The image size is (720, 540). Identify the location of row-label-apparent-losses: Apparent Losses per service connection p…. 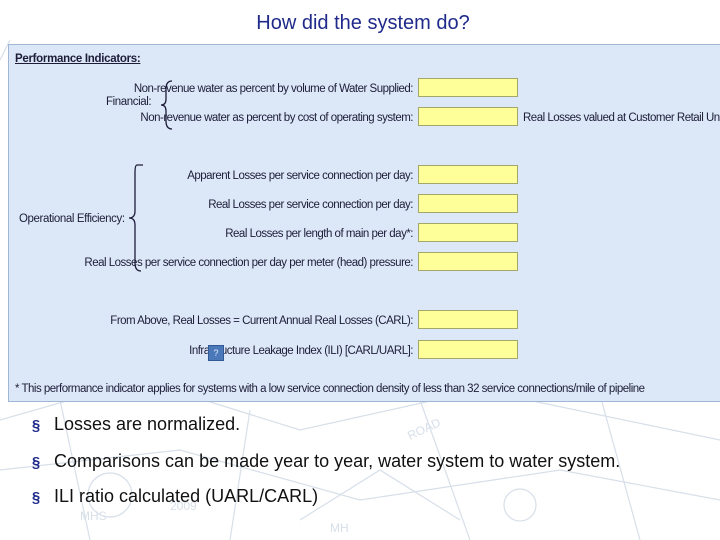
(300, 176).